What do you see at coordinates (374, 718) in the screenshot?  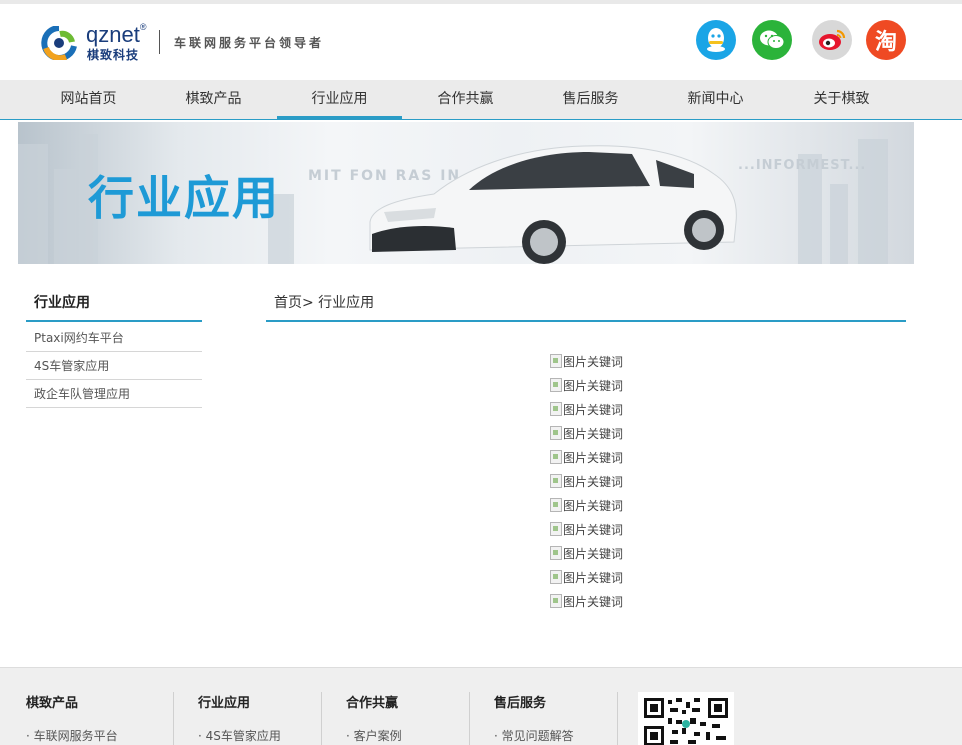 I see `footer-column-partners: 合作共赢 · 客户案例` at bounding box center [374, 718].